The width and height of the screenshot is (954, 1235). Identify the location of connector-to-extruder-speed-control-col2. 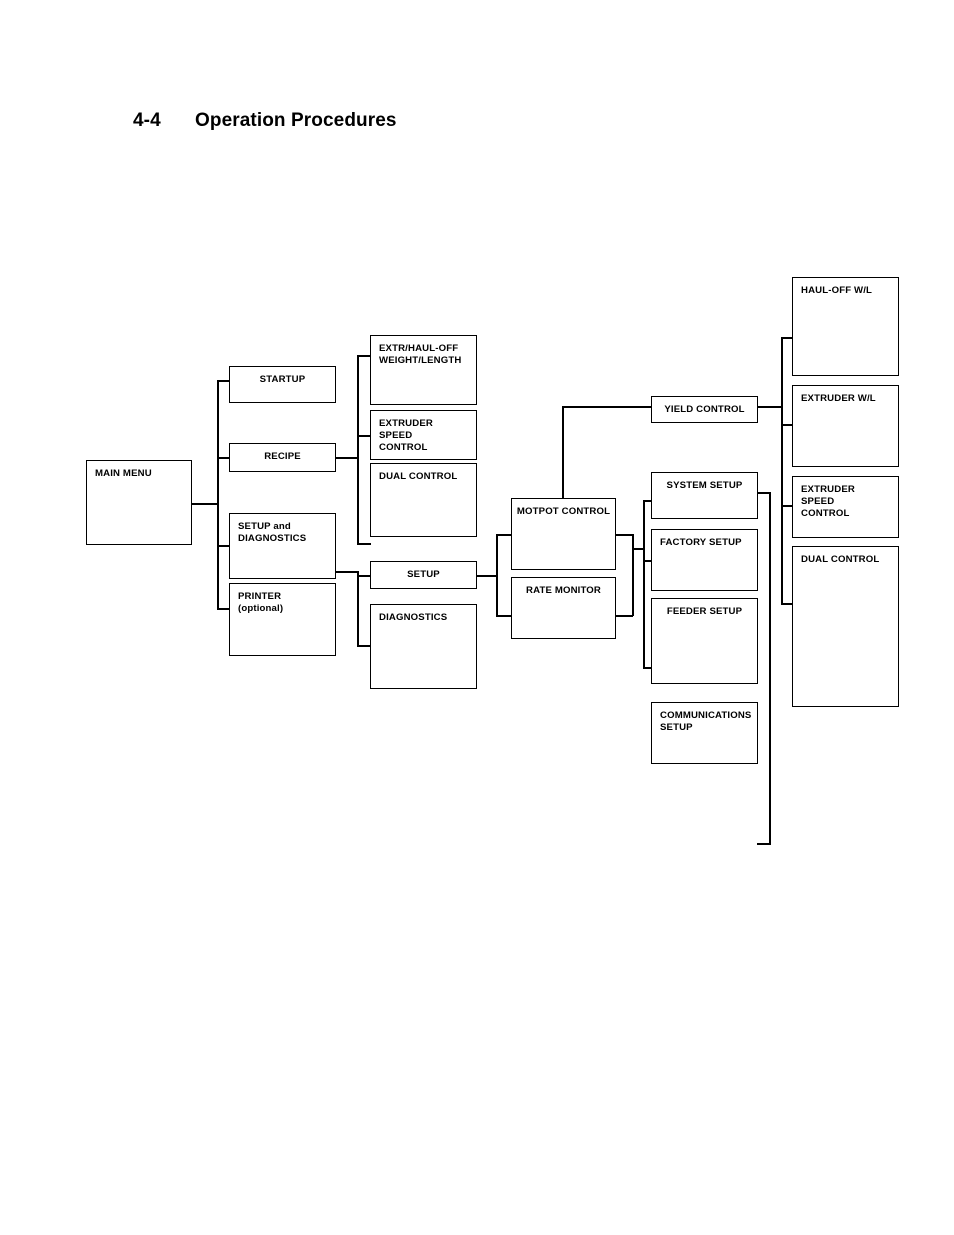
(364, 436).